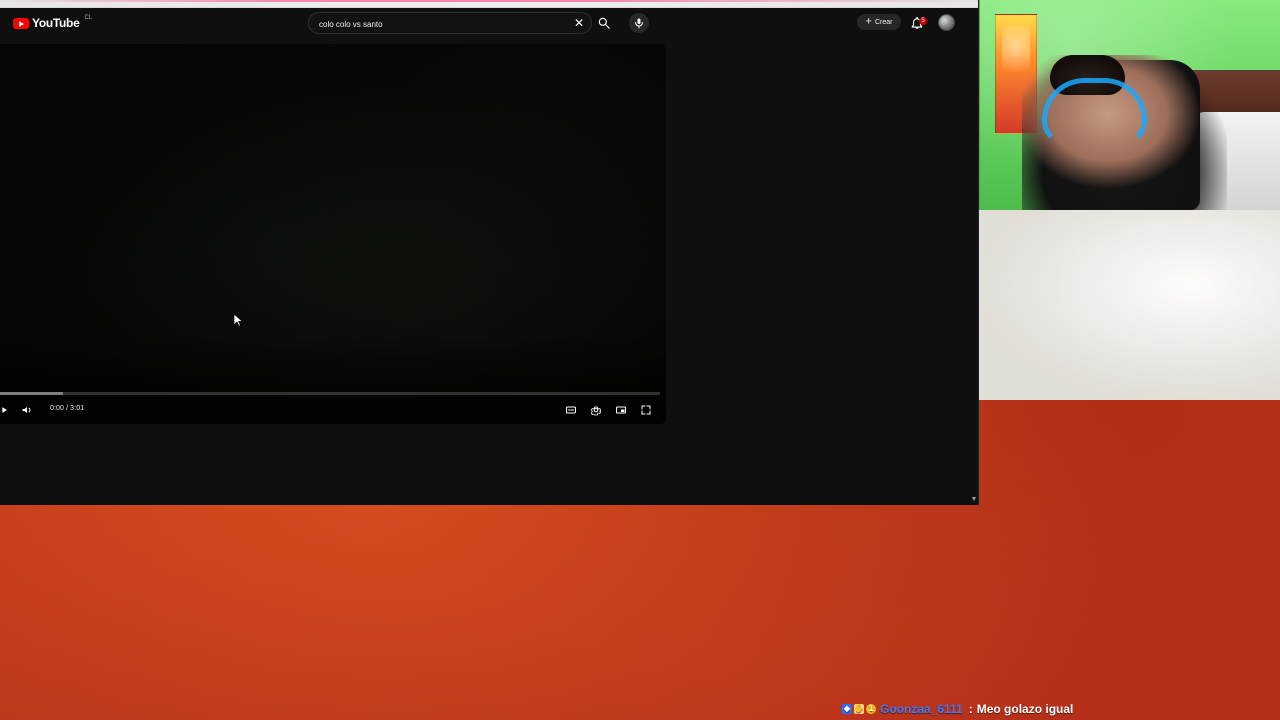 The image size is (1280, 720). I want to click on clear-search-button: ✕, so click(579, 23).